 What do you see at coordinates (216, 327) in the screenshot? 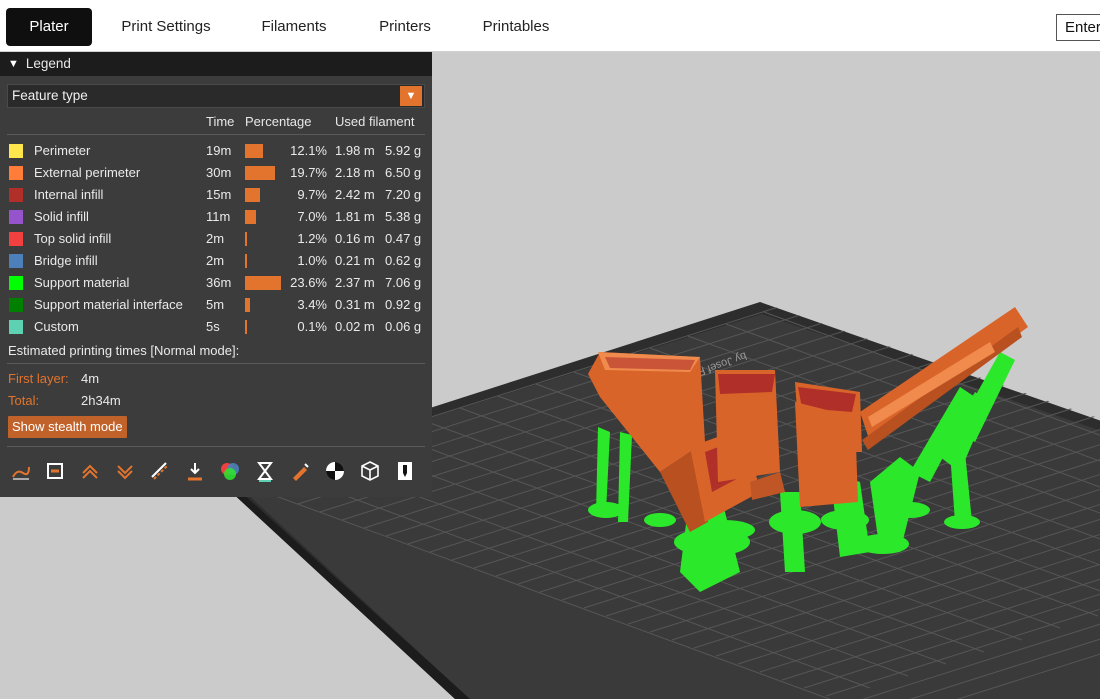
I see `legend-row: Custom 5s 0.1% 0.02 m 0.06 g` at bounding box center [216, 327].